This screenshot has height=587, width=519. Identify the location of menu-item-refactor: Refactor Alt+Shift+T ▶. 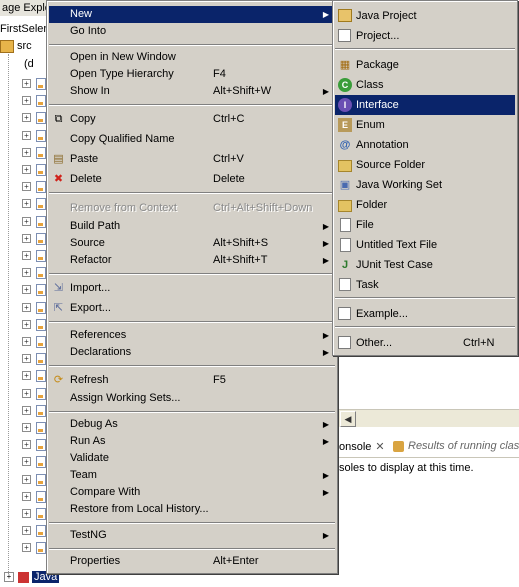
(192, 260).